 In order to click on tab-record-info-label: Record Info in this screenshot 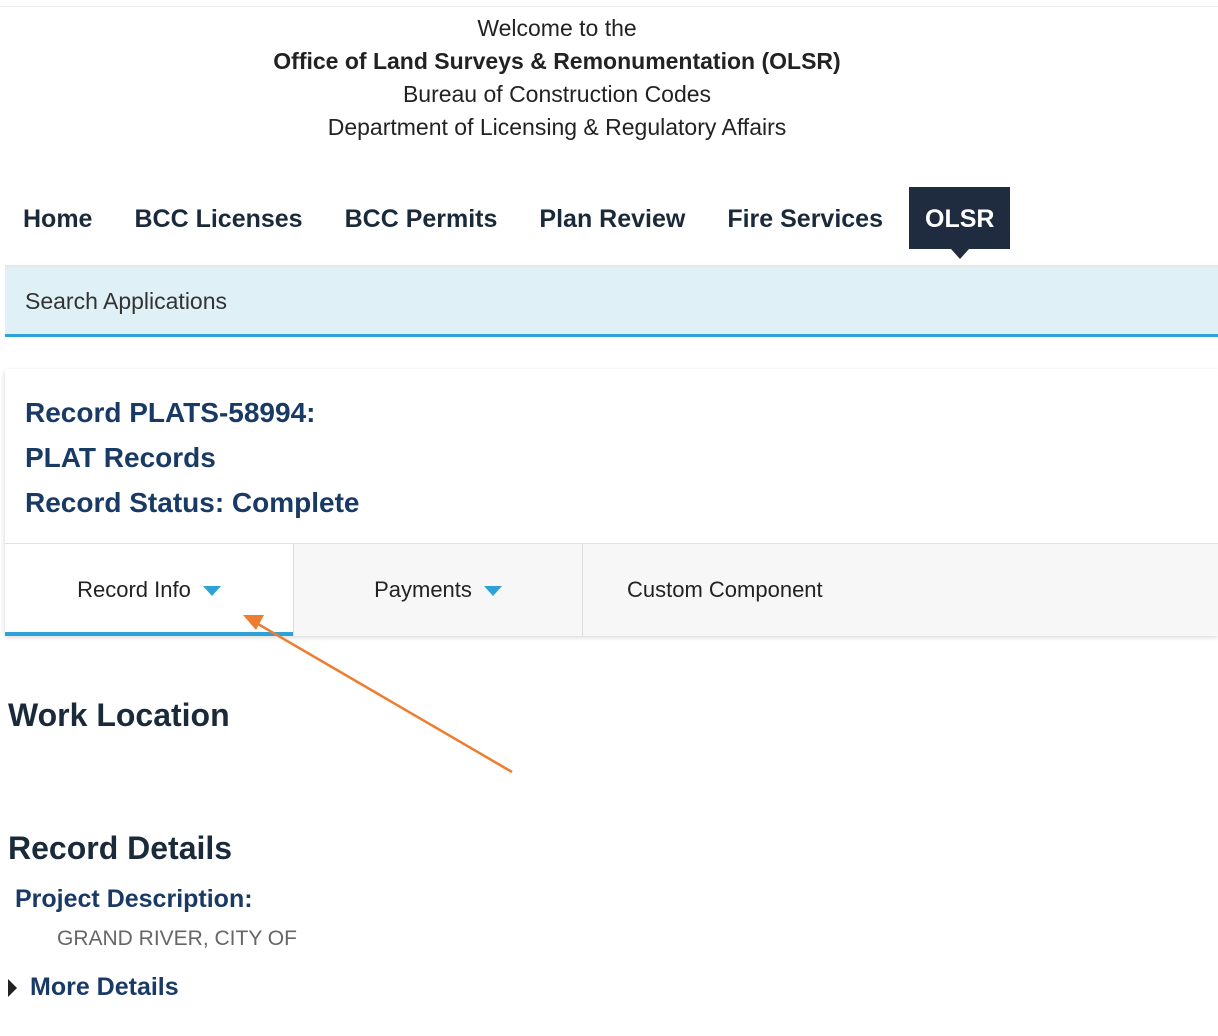, I will do `click(134, 589)`.